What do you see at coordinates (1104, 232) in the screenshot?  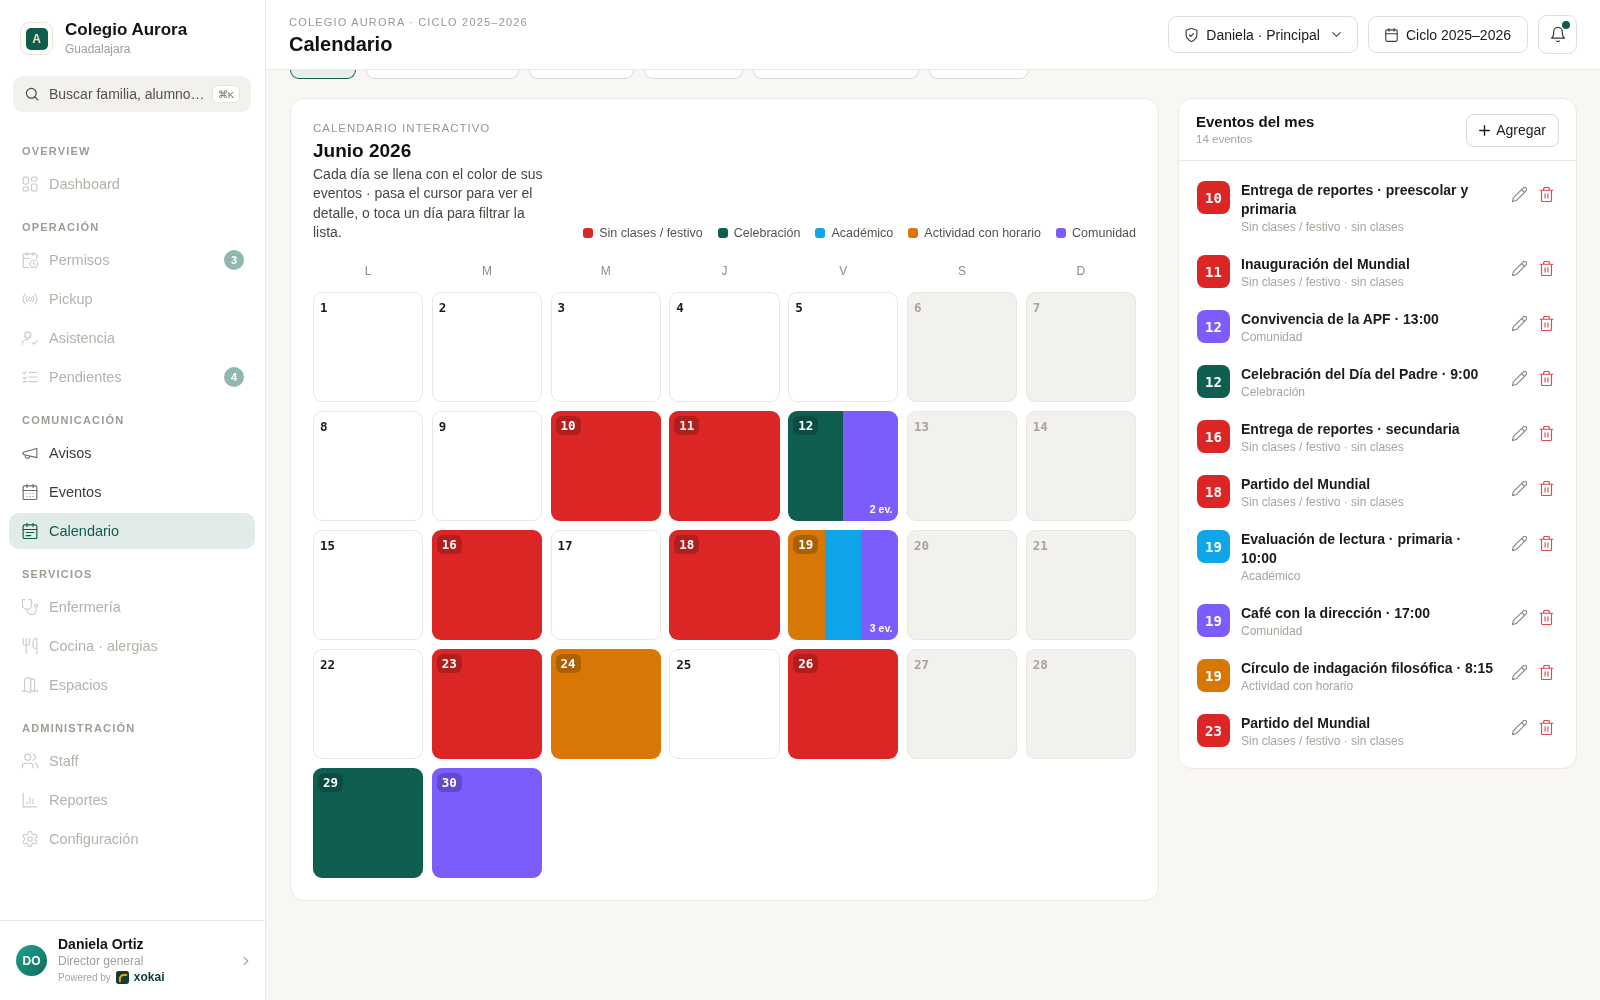 I see `legend-label: Comunidad` at bounding box center [1104, 232].